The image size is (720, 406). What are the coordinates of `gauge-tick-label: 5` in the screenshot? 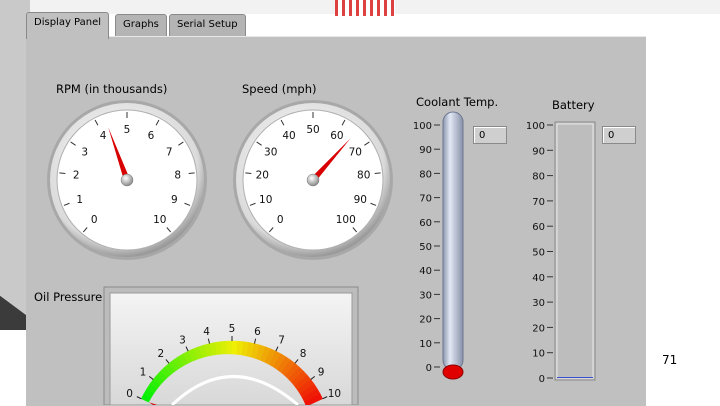 It's located at (127, 130).